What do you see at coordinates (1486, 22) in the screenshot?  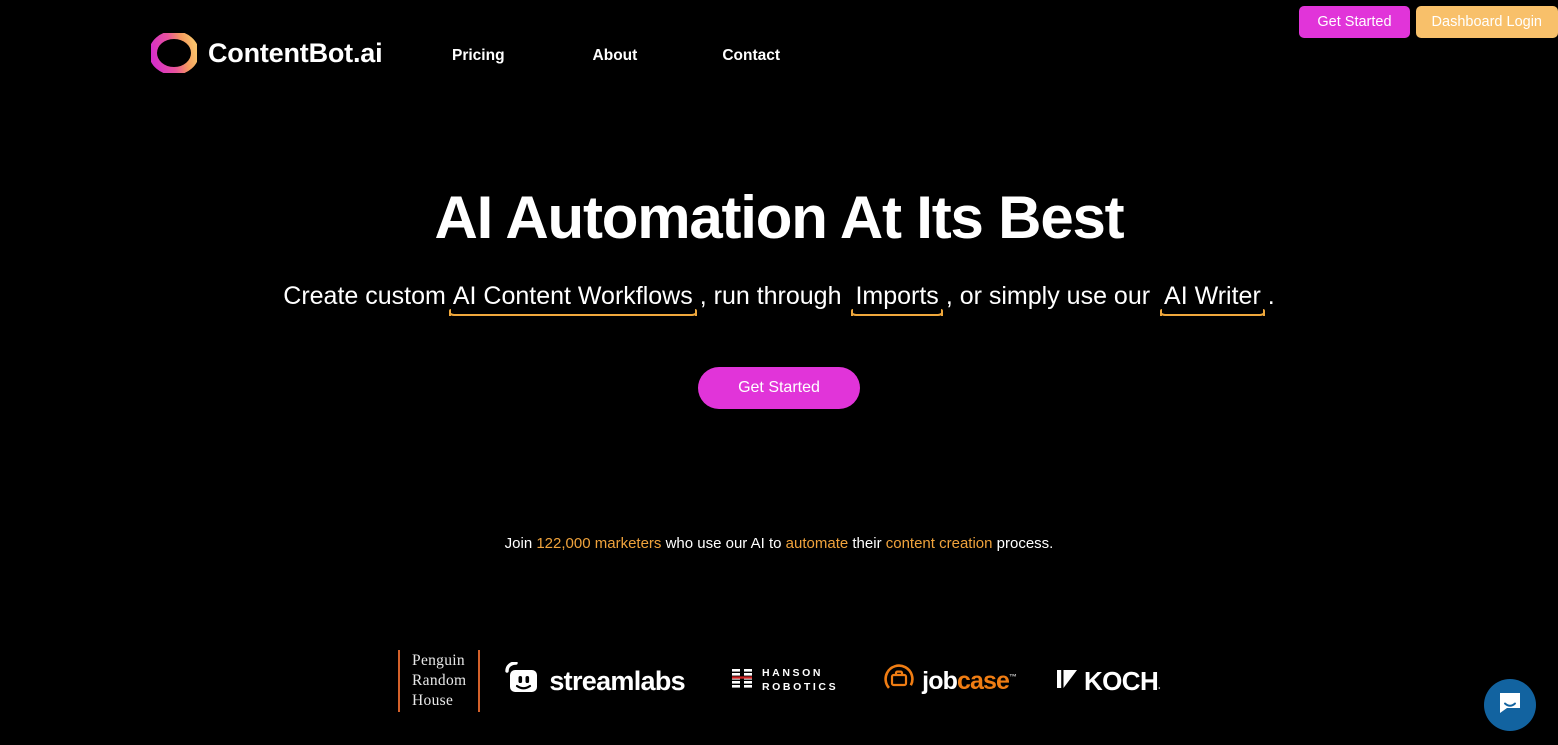 I see `dashboard-login-button: Dashboard Login` at bounding box center [1486, 22].